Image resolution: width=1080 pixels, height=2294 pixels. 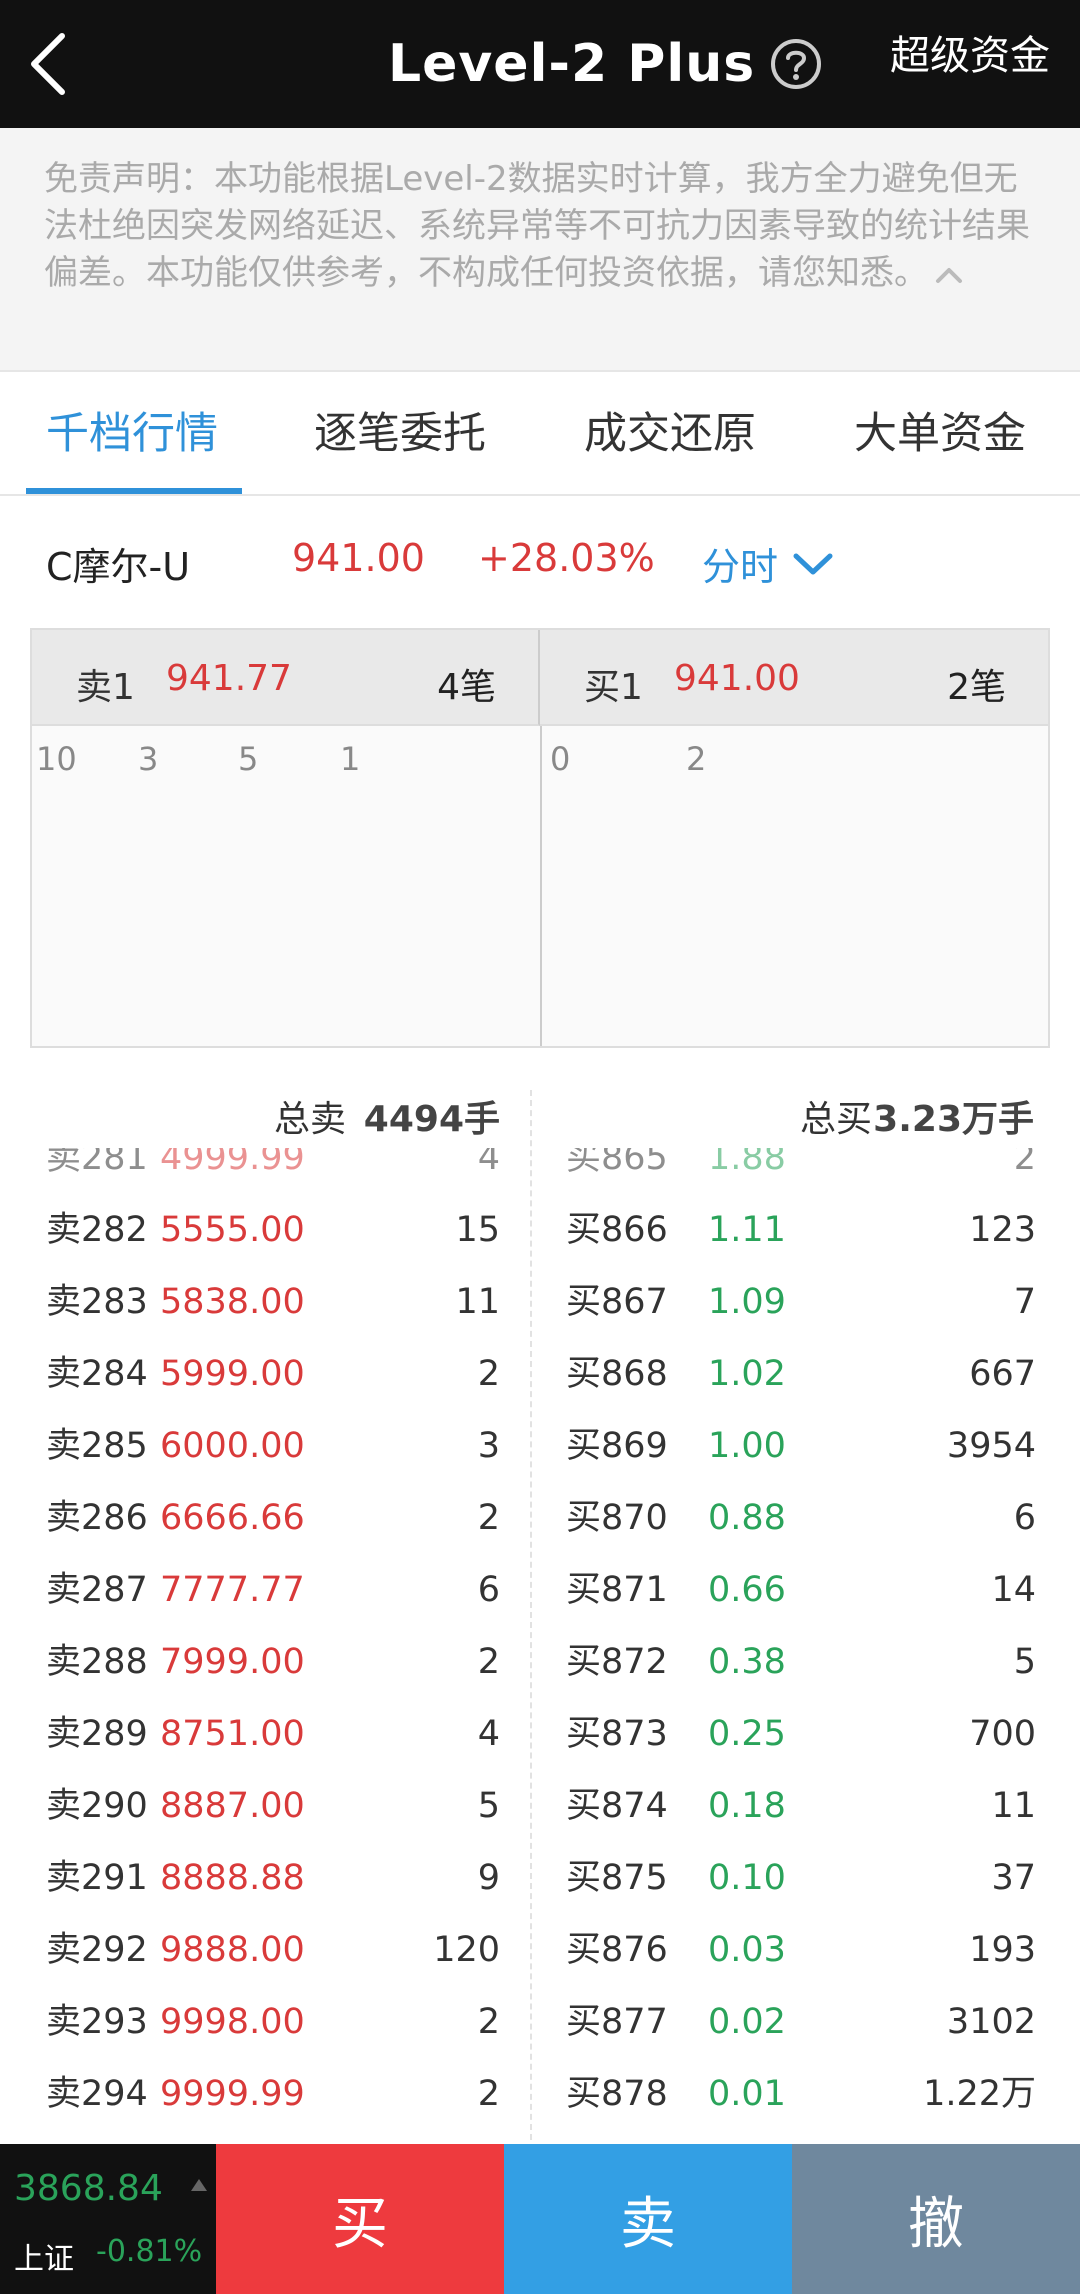 What do you see at coordinates (617, 1806) in the screenshot?
I see `order-level: 买874` at bounding box center [617, 1806].